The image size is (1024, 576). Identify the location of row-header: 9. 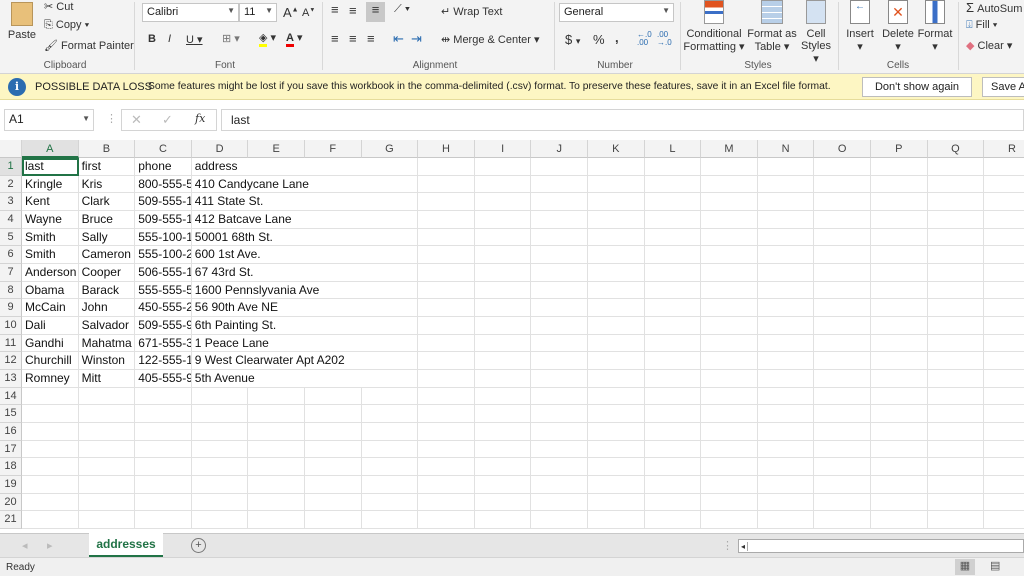
(11, 308).